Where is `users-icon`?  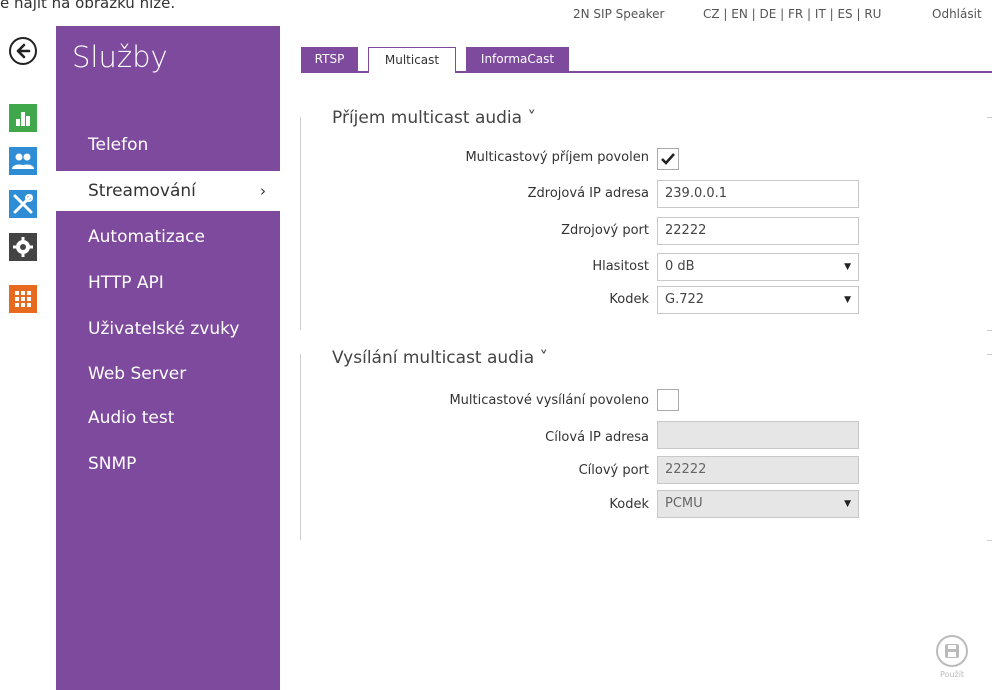
users-icon is located at coordinates (23, 161).